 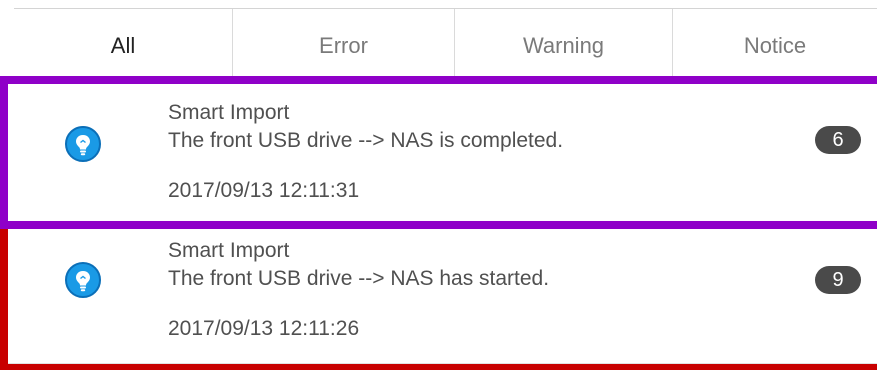 What do you see at coordinates (838, 280) in the screenshot?
I see `count-badge: 9` at bounding box center [838, 280].